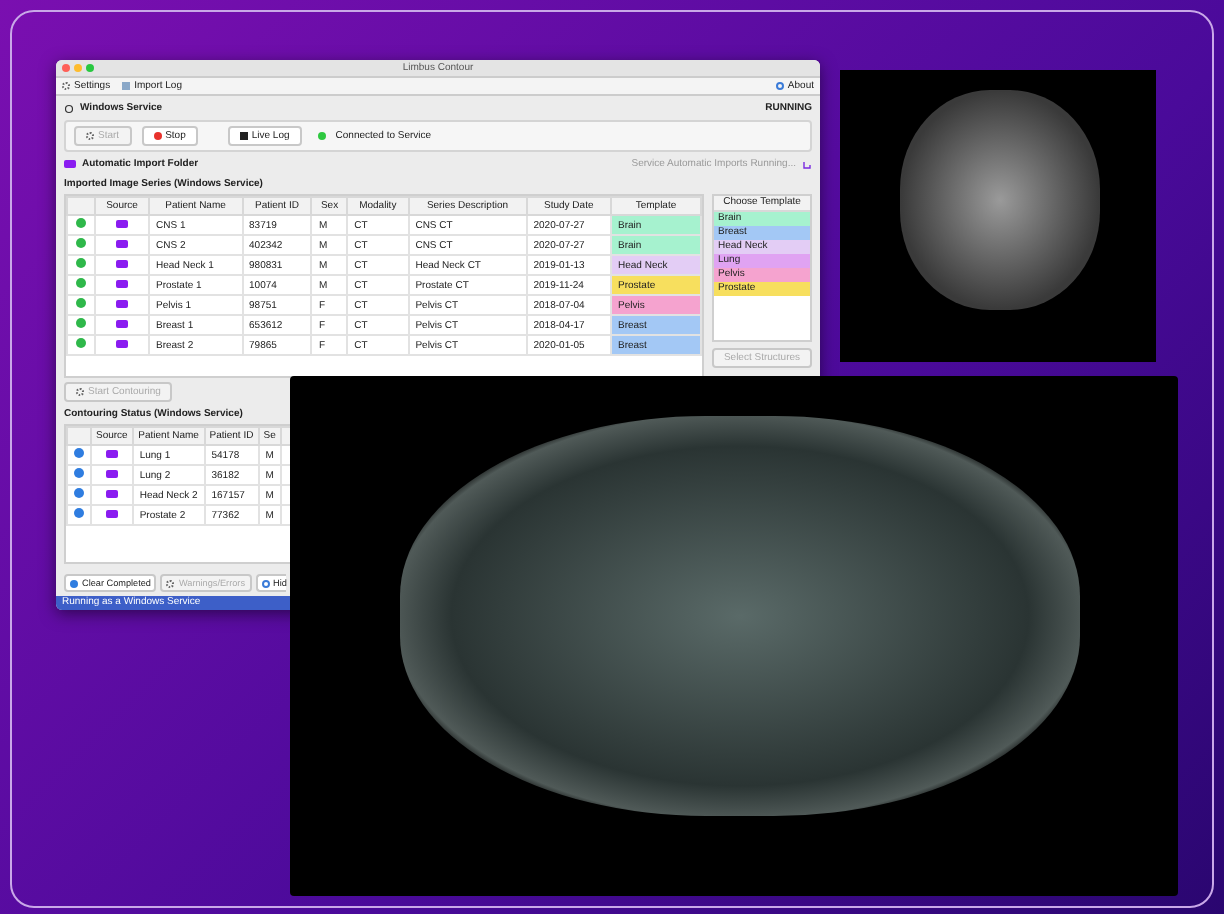  I want to click on maximize-icon, so click(90, 68).